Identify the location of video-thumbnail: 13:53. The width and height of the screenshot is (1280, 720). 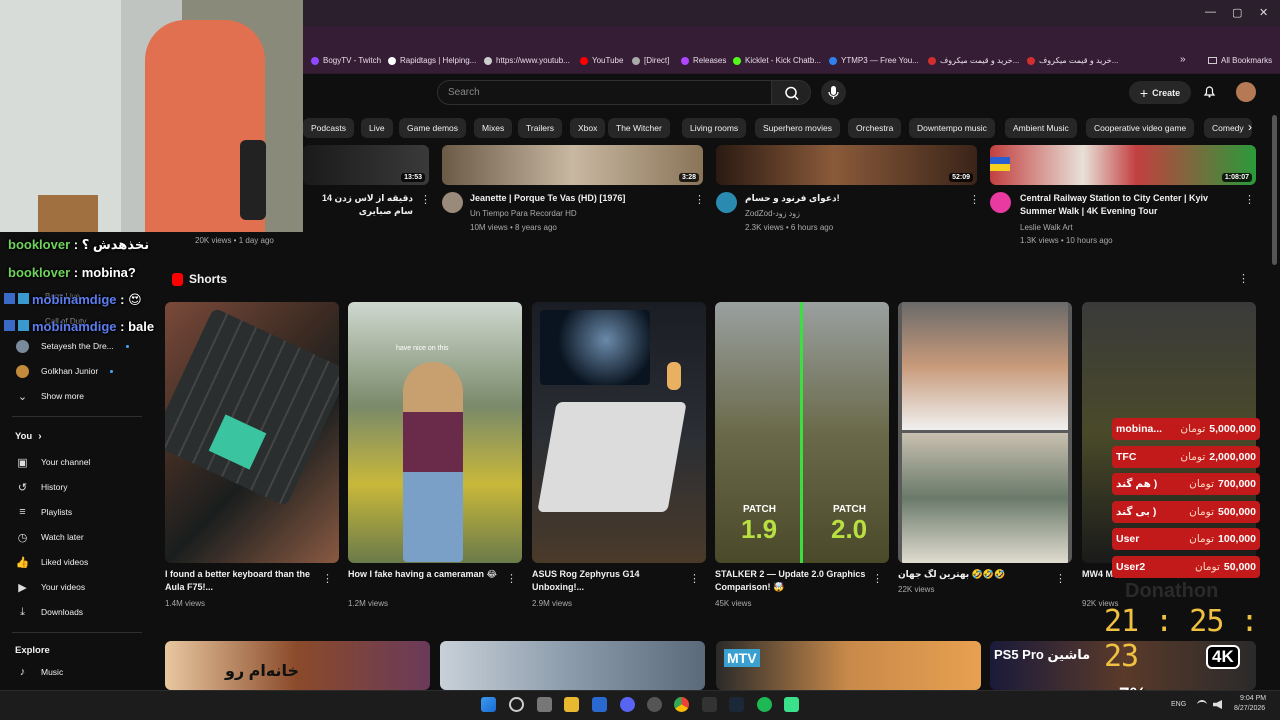
(366, 165).